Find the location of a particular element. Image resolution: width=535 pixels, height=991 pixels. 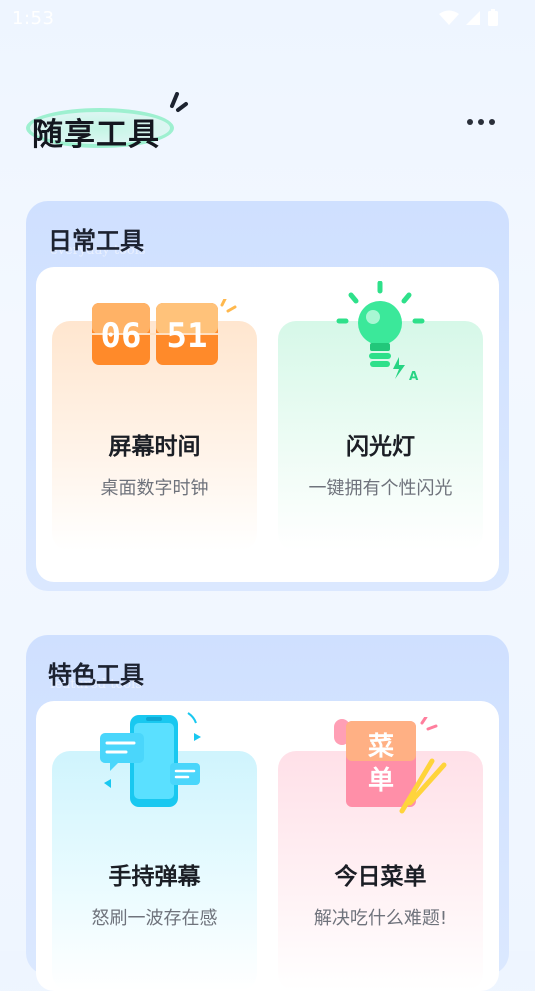

tool-card-screen-time: 06 51 屏幕时间 桌面数字时钟 is located at coordinates (154, 425).